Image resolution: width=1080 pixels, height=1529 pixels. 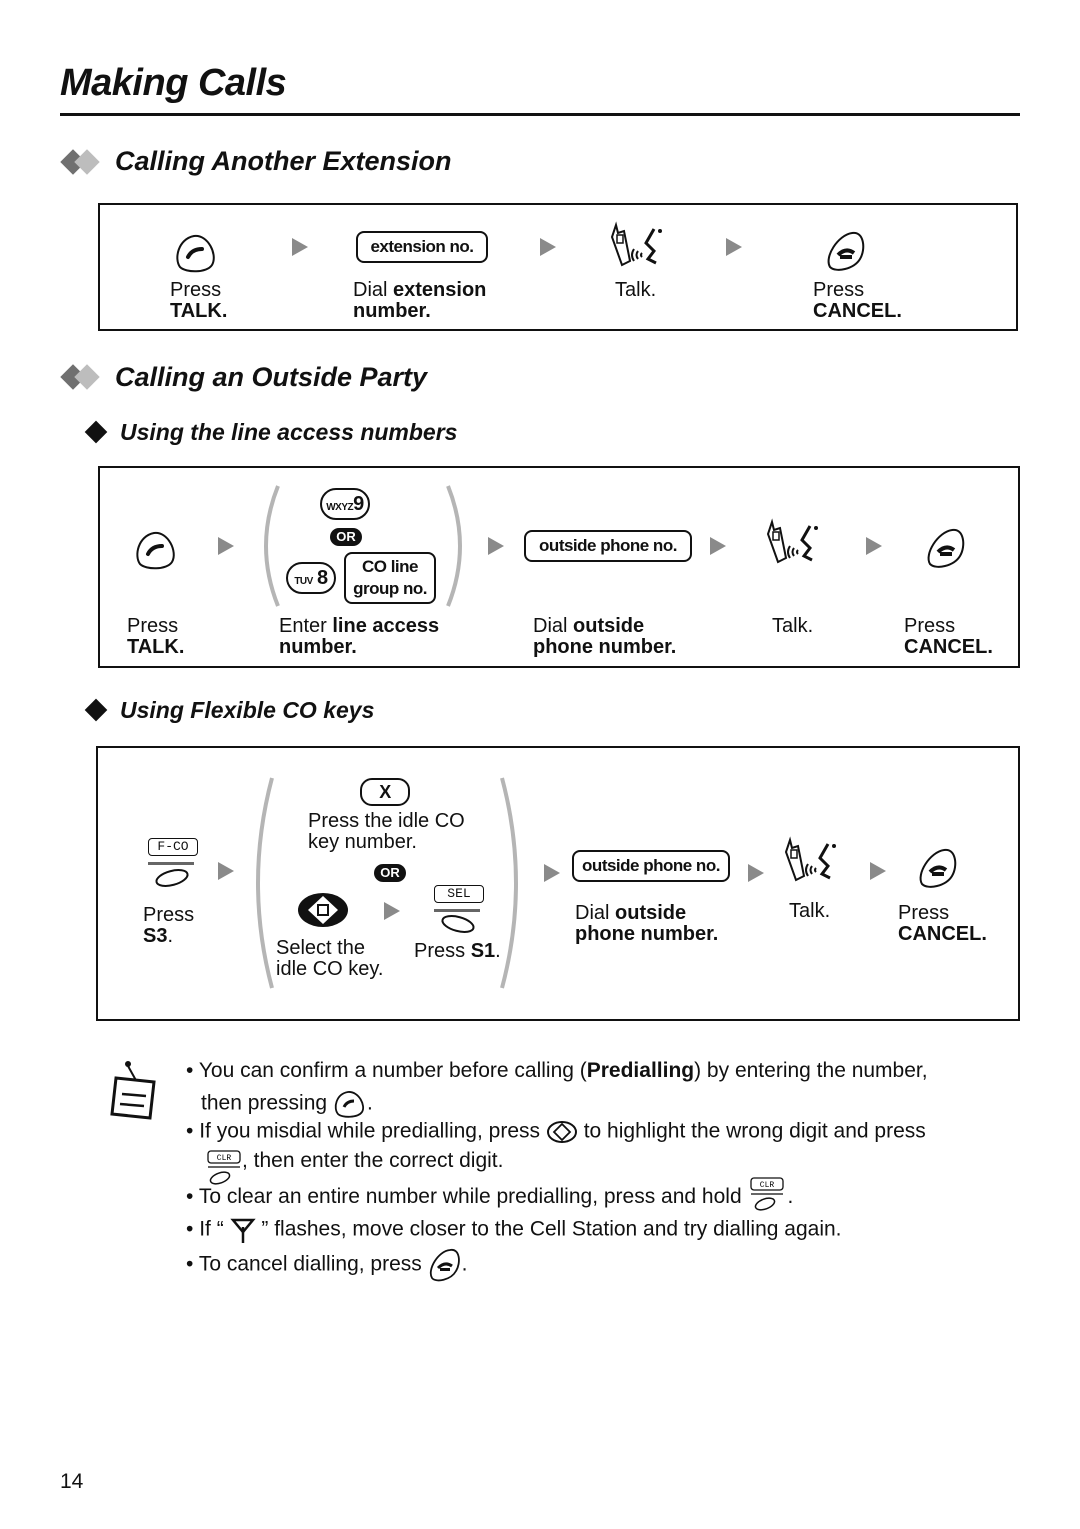 What do you see at coordinates (247, 710) in the screenshot?
I see `subheading-flexible-co: Using Flexible CO keys` at bounding box center [247, 710].